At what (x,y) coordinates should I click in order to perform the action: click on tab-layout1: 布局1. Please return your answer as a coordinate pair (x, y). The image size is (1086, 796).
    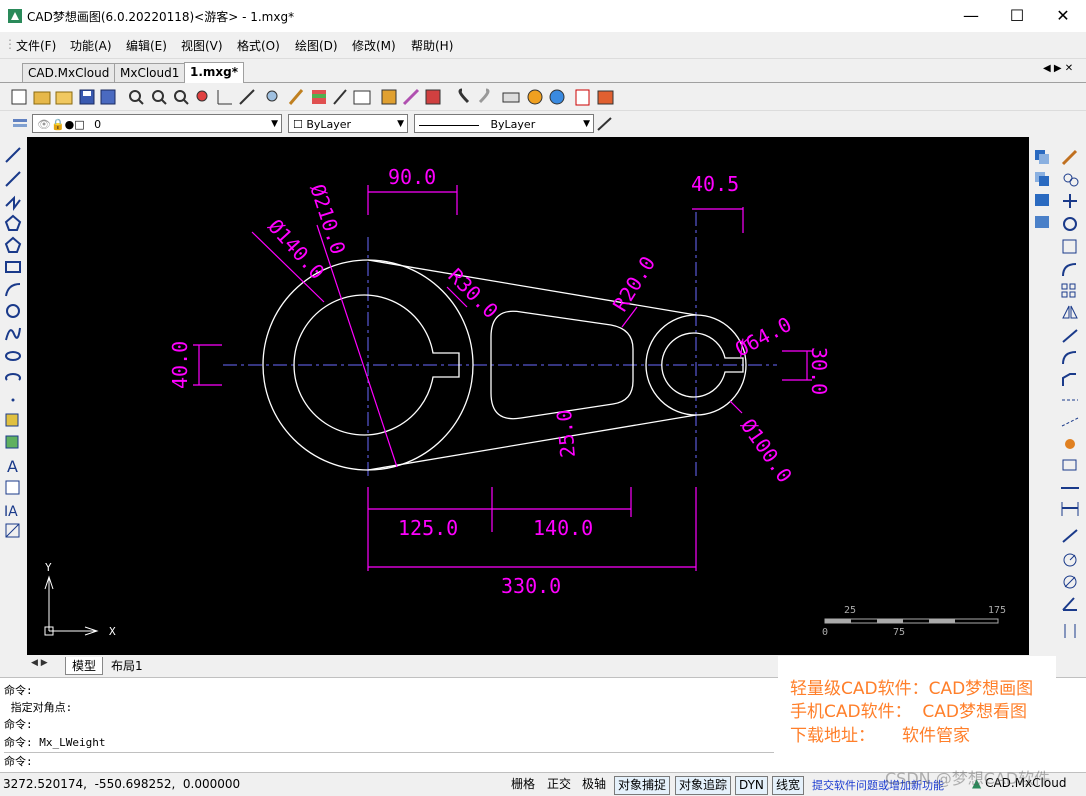
    Looking at the image, I should click on (127, 665).